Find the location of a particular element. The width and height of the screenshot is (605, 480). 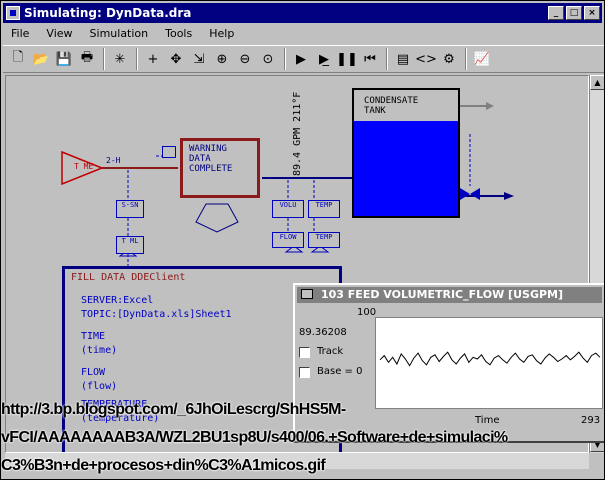

chart-window-icon: ▤ is located at coordinates (403, 59).